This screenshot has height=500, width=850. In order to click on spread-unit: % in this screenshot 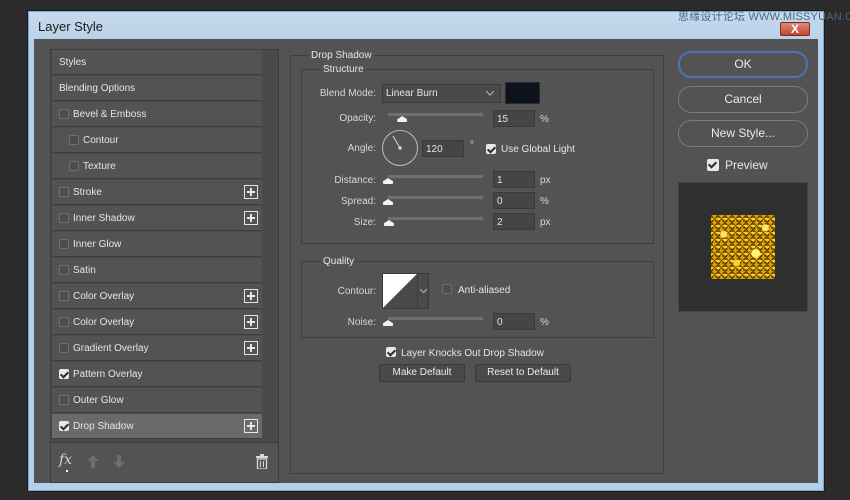, I will do `click(544, 201)`.